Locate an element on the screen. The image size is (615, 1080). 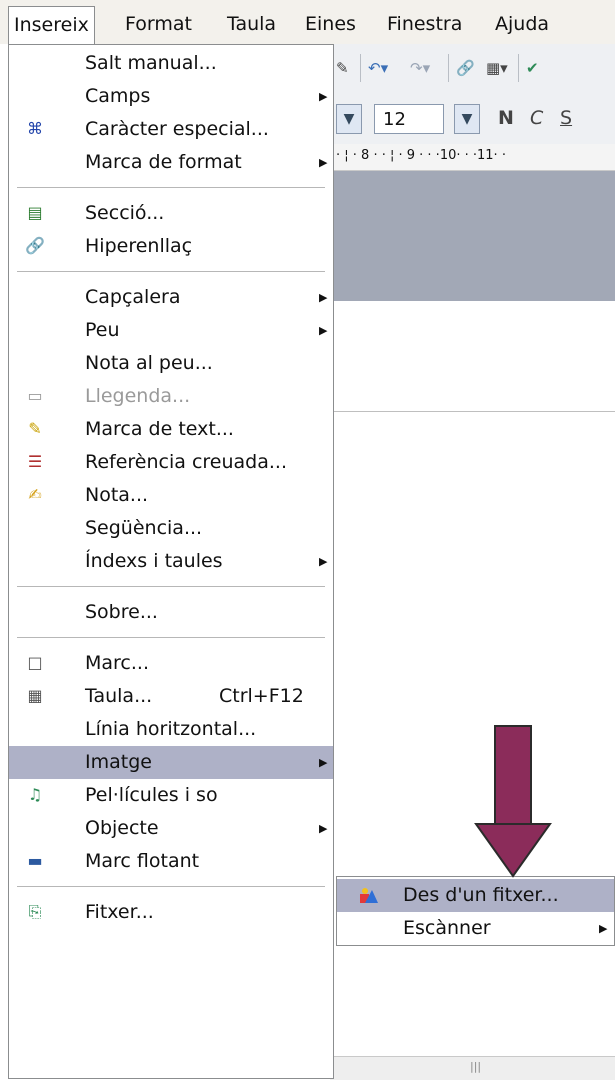
bold-button: N is located at coordinates (506, 118).